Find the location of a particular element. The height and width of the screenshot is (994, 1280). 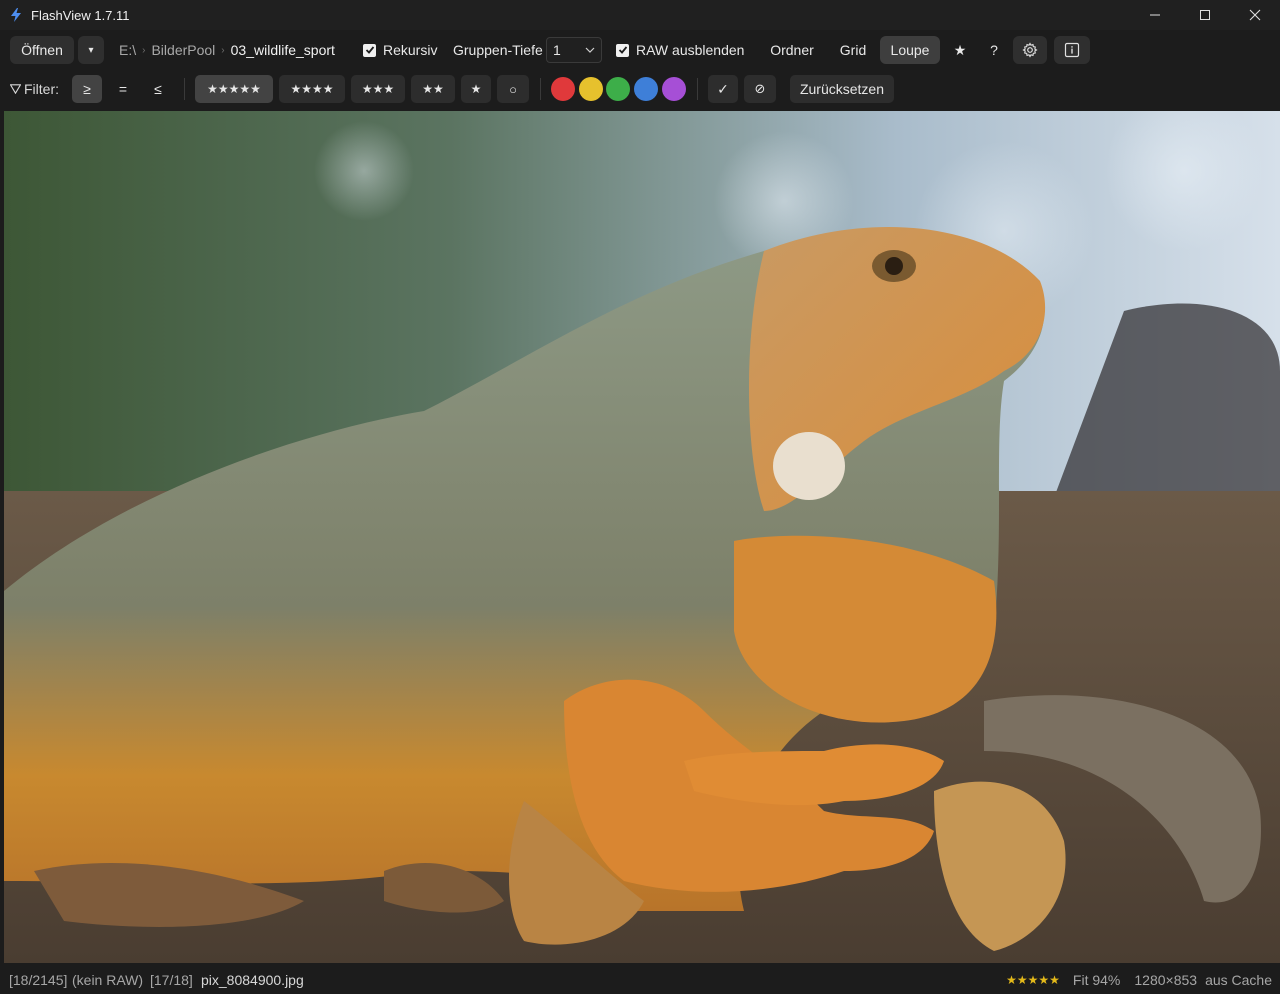

breadcrumb: E:\ › BilderPool › 03_wildlife_sport is located at coordinates (227, 50).